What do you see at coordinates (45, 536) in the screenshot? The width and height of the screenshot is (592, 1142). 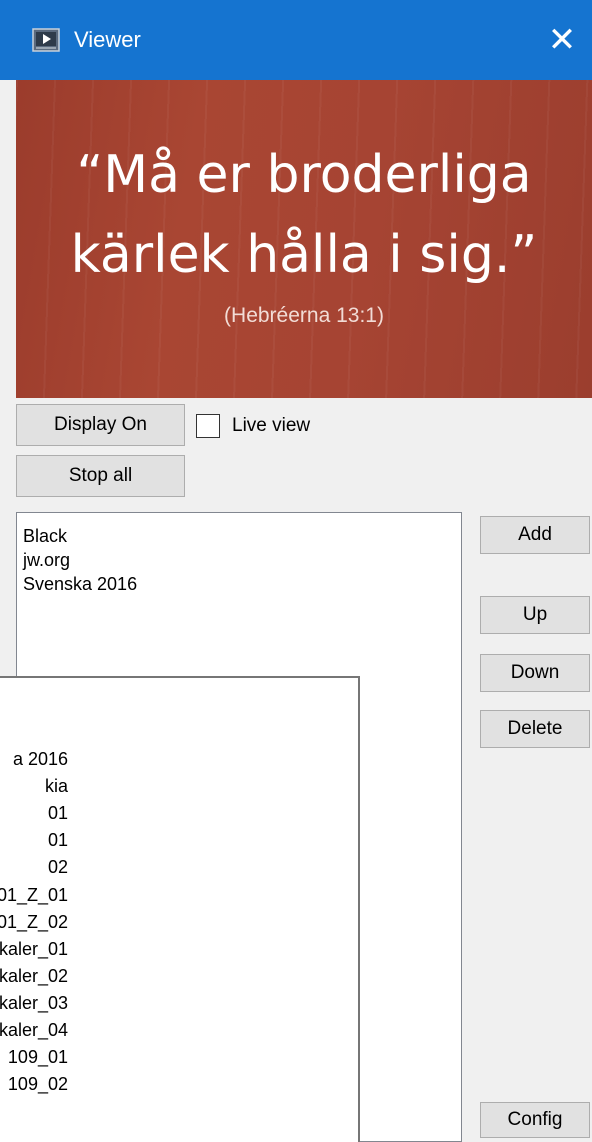 I see `list-item: Black` at bounding box center [45, 536].